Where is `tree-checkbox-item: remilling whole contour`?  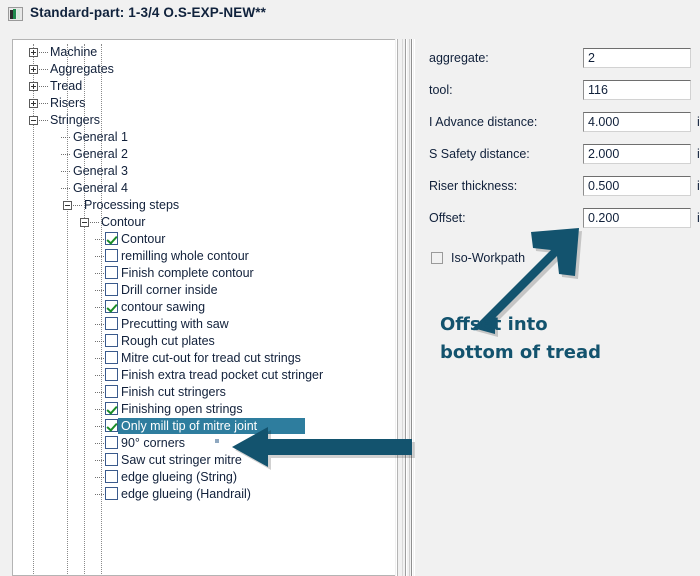
tree-checkbox-item: remilling whole contour is located at coordinates (204, 256).